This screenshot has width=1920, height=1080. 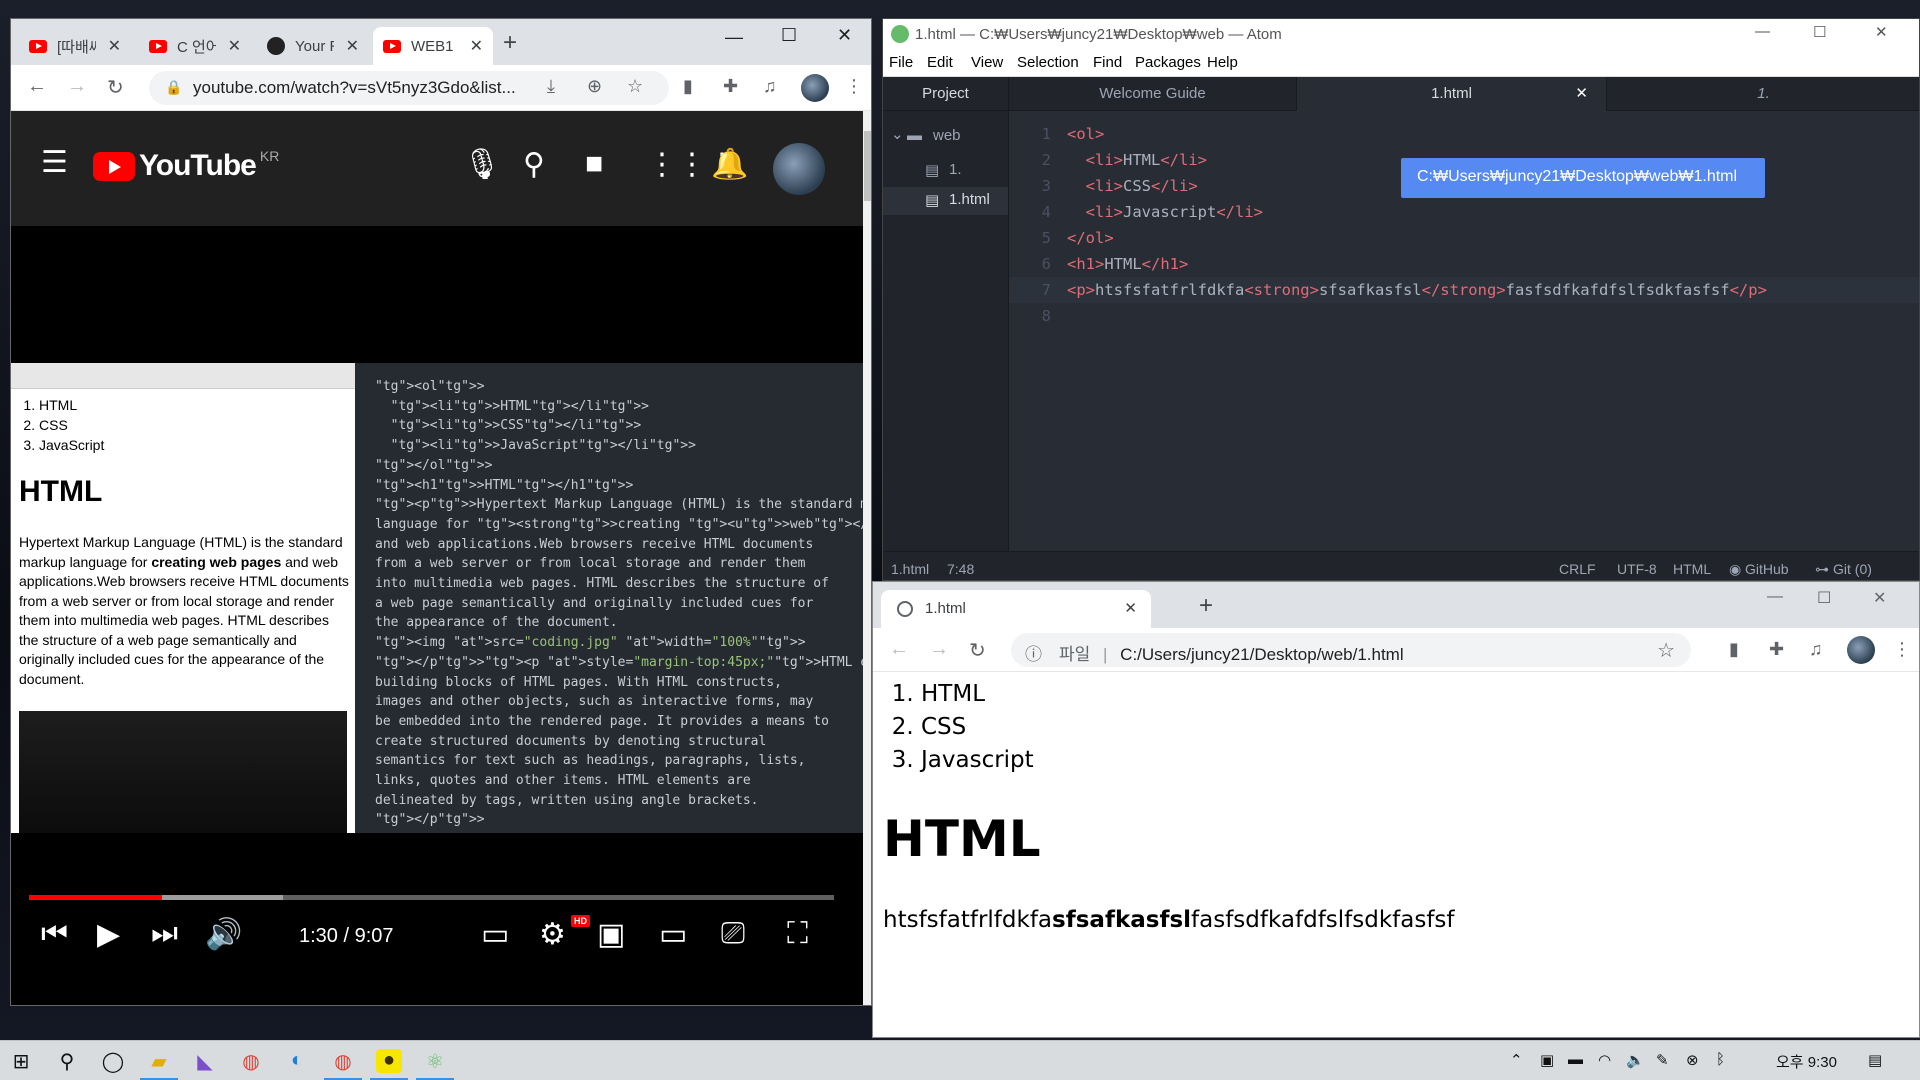 What do you see at coordinates (389, 1064) in the screenshot?
I see `kakaotalk-icon: ●` at bounding box center [389, 1064].